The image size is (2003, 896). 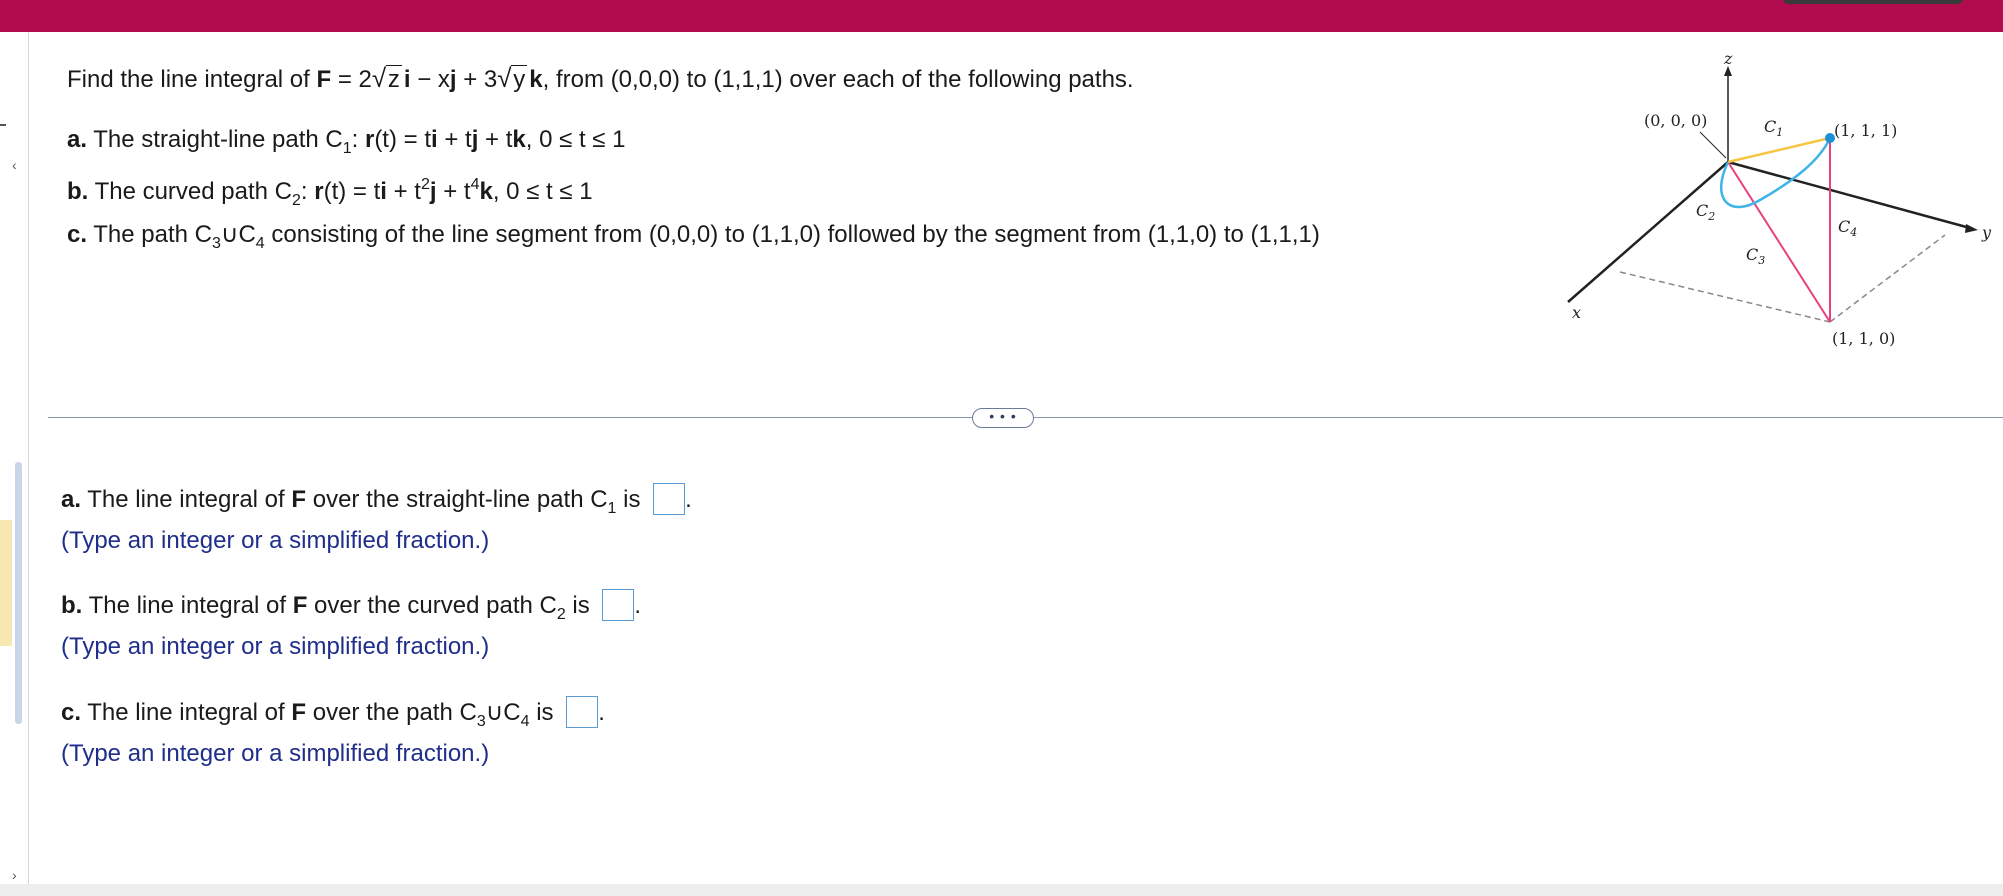 I want to click on rail-highlight, so click(x=6, y=583).